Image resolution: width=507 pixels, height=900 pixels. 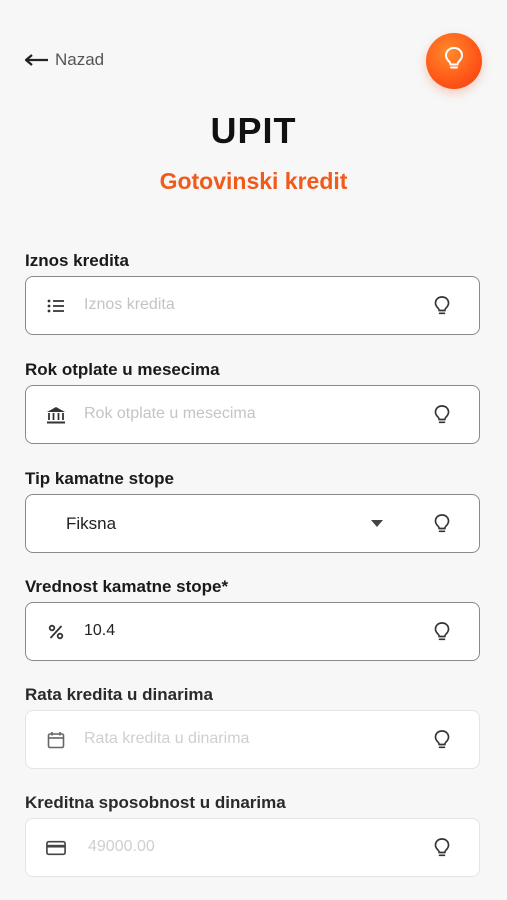 I want to click on tip-kamatne-stope-select: Fiksna, so click(x=252, y=523).